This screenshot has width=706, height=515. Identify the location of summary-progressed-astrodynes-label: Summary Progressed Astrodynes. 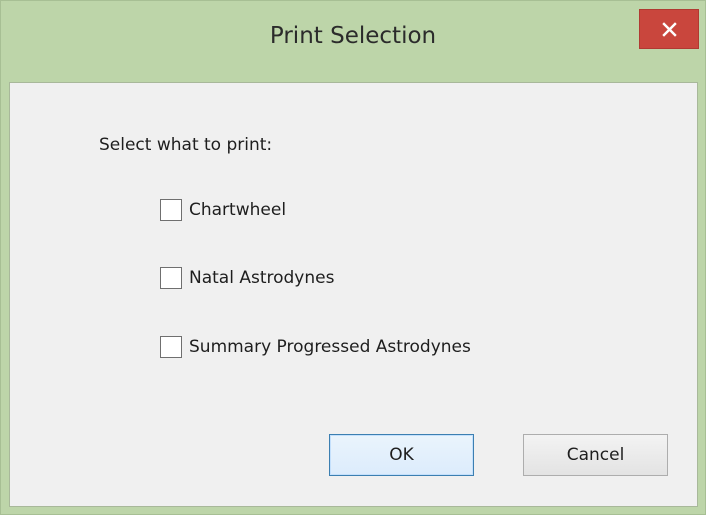
(330, 347).